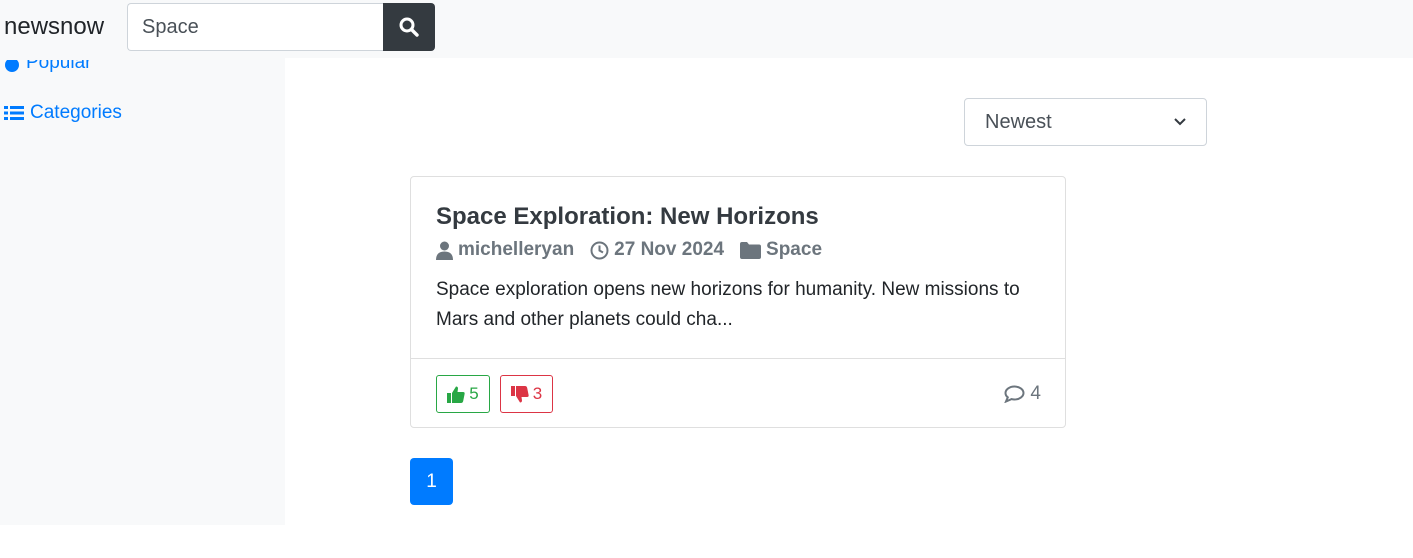 This screenshot has width=1413, height=558. Describe the element at coordinates (1018, 121) in the screenshot. I see `sort-selected-value: Newest` at that location.